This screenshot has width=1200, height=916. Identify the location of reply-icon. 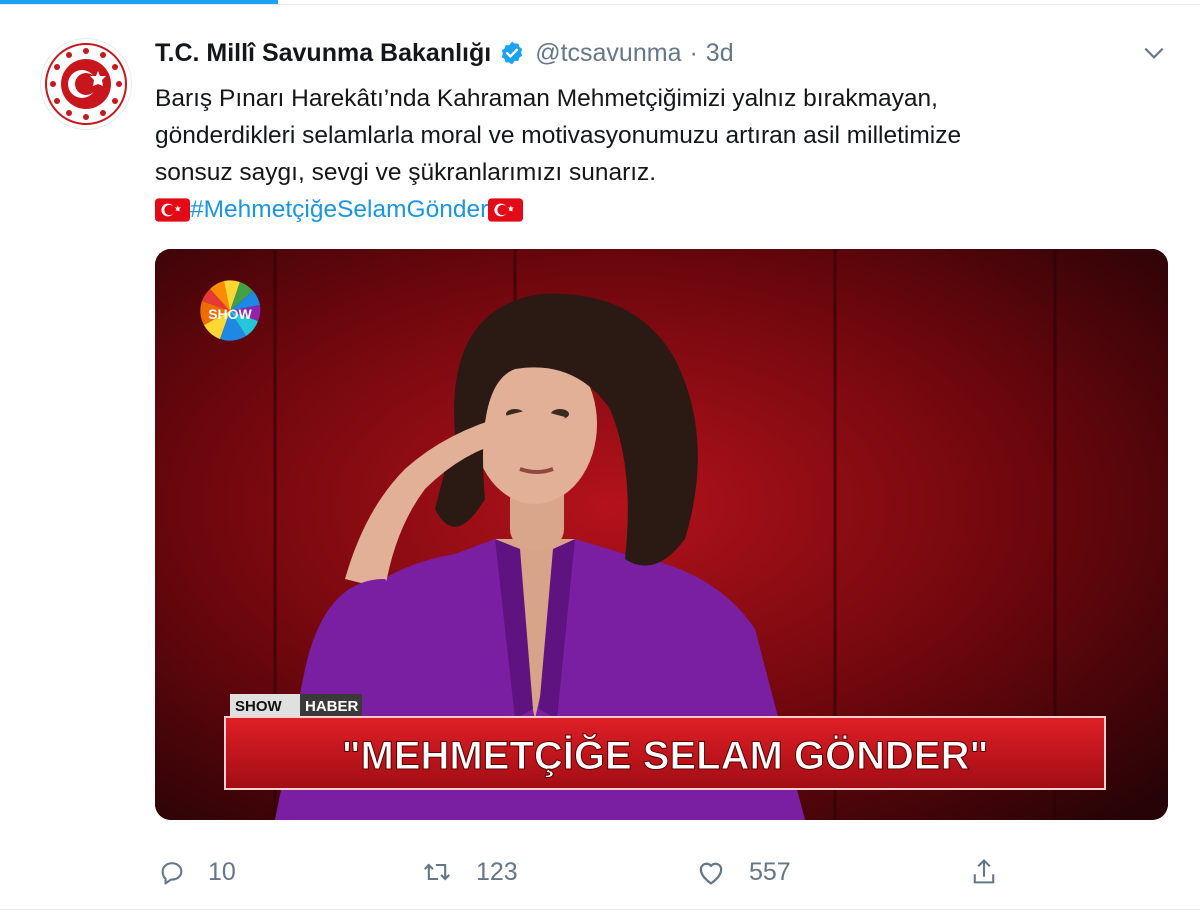
(172, 873).